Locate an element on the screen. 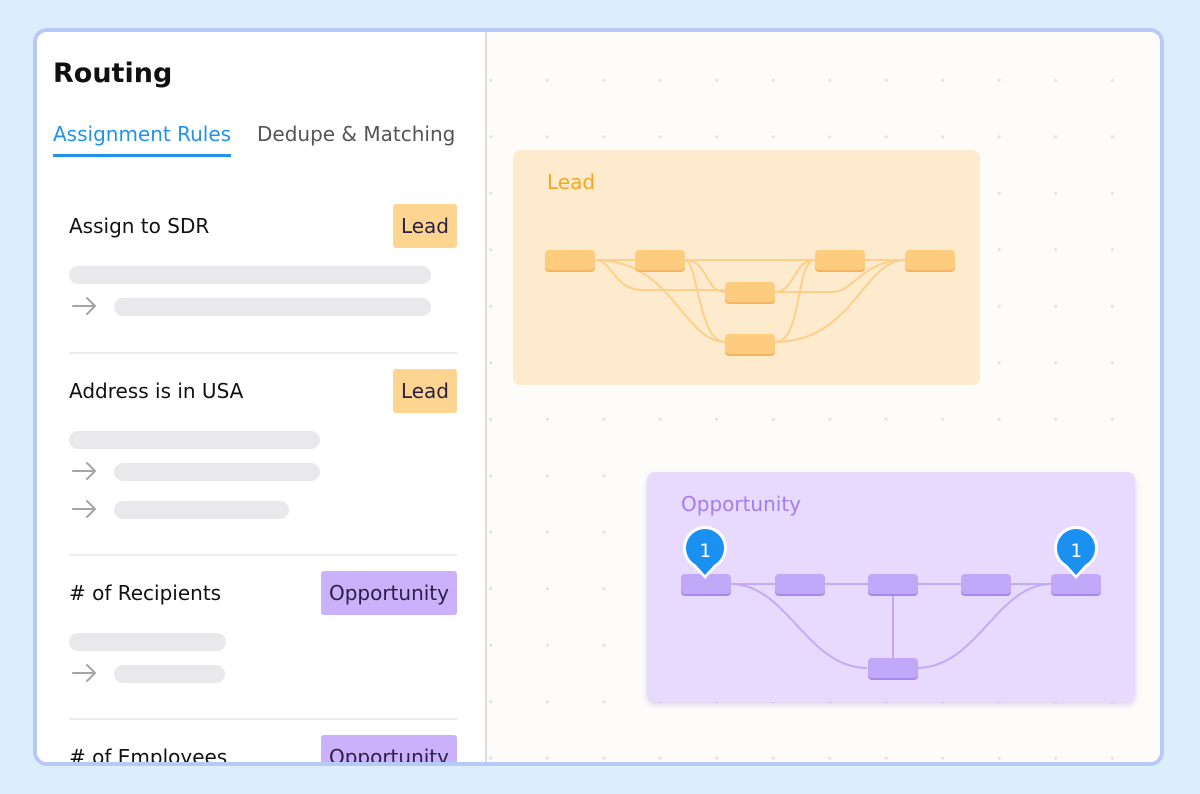 This screenshot has height=794, width=1200. rule-title: # of Employees is located at coordinates (148, 755).